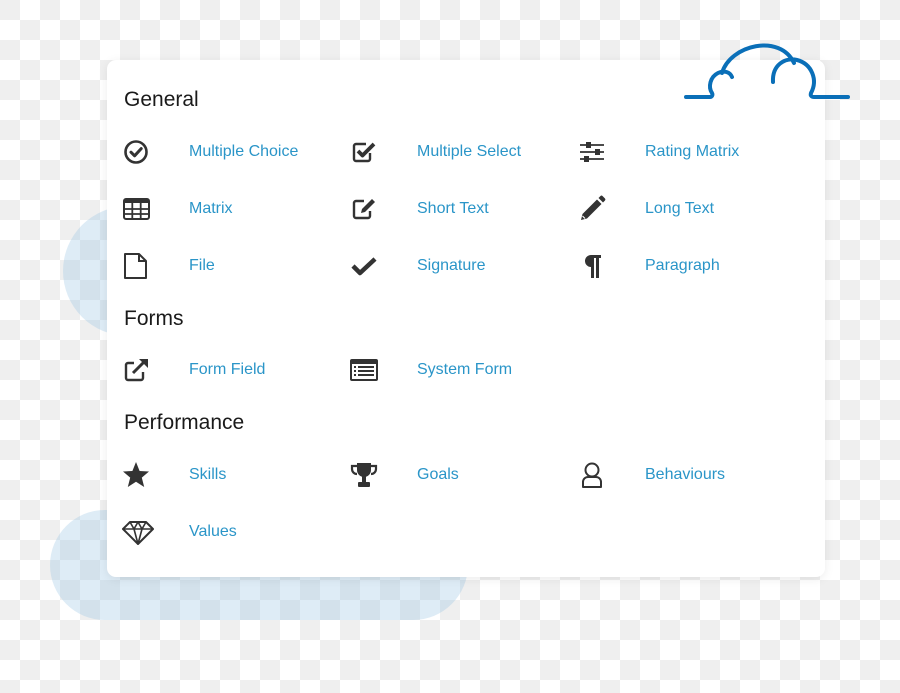  What do you see at coordinates (592, 152) in the screenshot?
I see `sliders-icon` at bounding box center [592, 152].